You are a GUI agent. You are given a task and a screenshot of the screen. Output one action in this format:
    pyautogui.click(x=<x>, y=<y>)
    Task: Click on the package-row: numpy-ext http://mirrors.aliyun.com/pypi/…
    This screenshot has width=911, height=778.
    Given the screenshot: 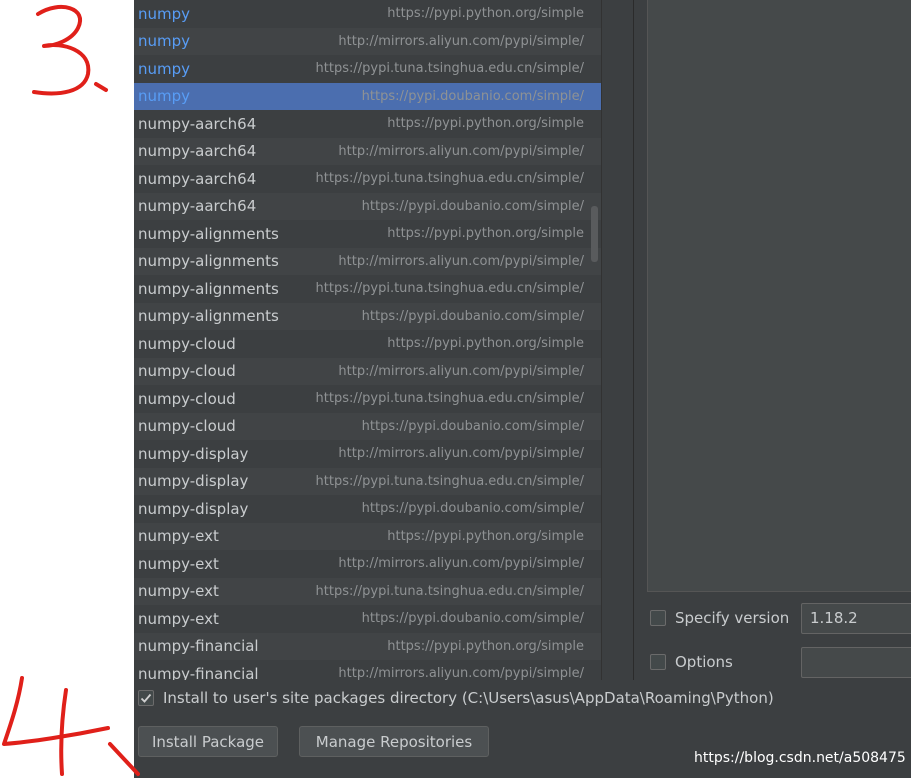 What is the action you would take?
    pyautogui.click(x=367, y=564)
    